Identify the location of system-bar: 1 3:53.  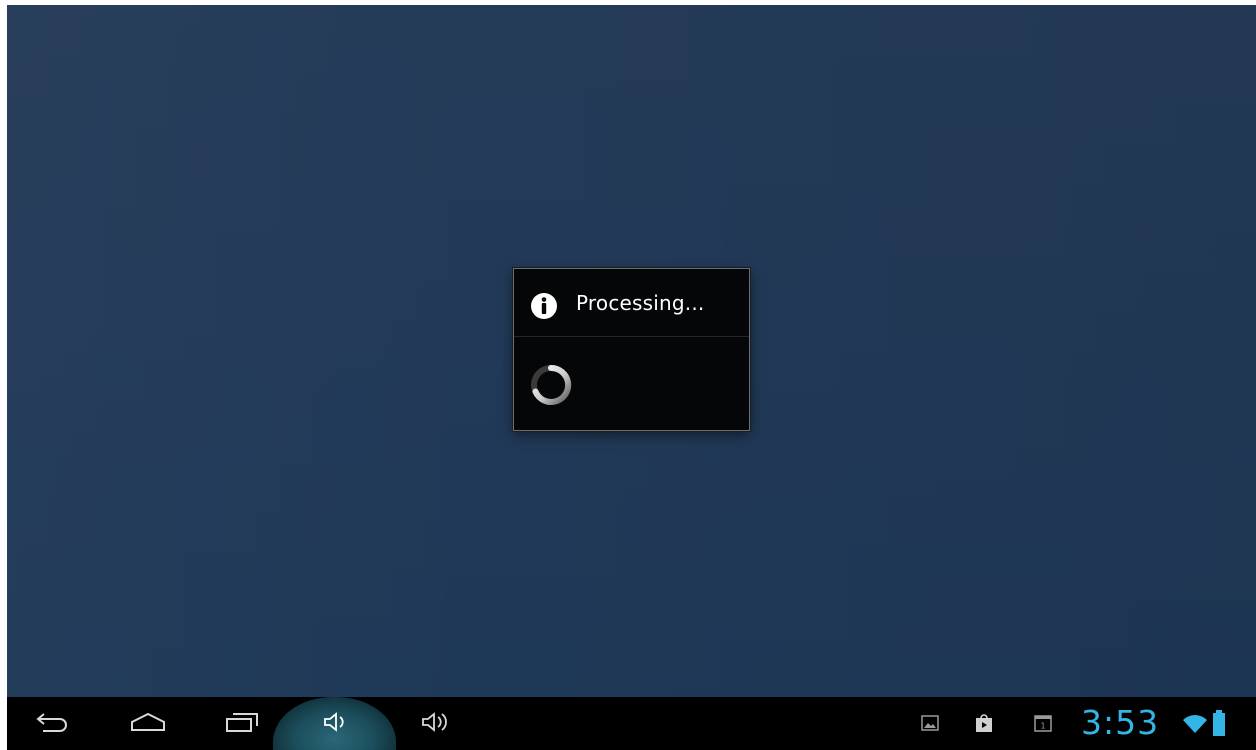
(631, 723).